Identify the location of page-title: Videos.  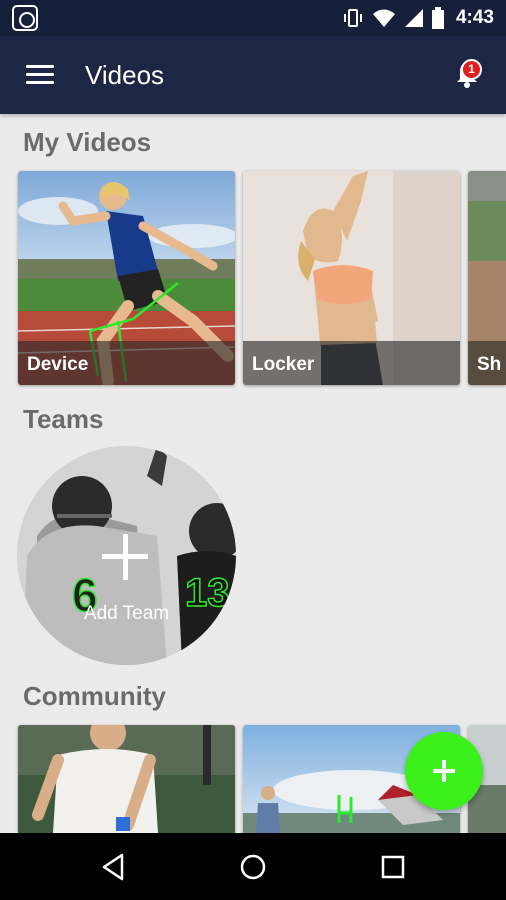
(125, 75).